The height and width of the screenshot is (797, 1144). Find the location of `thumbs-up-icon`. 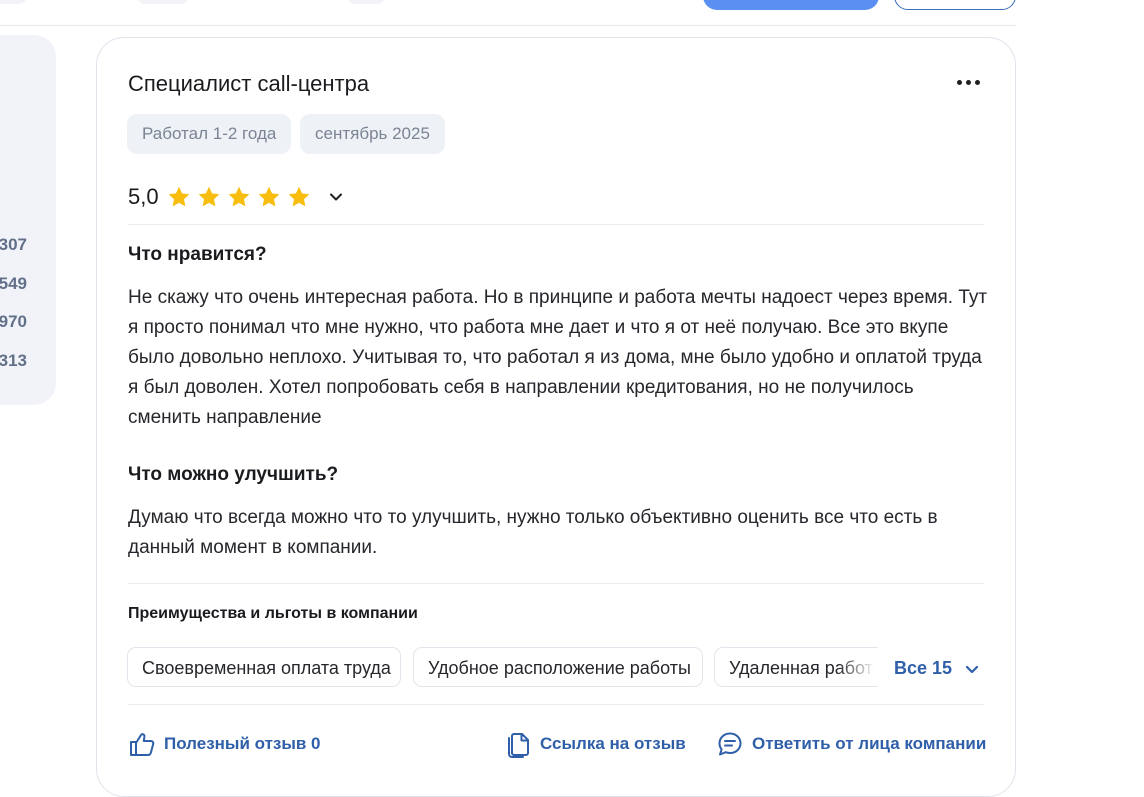

thumbs-up-icon is located at coordinates (142, 744).